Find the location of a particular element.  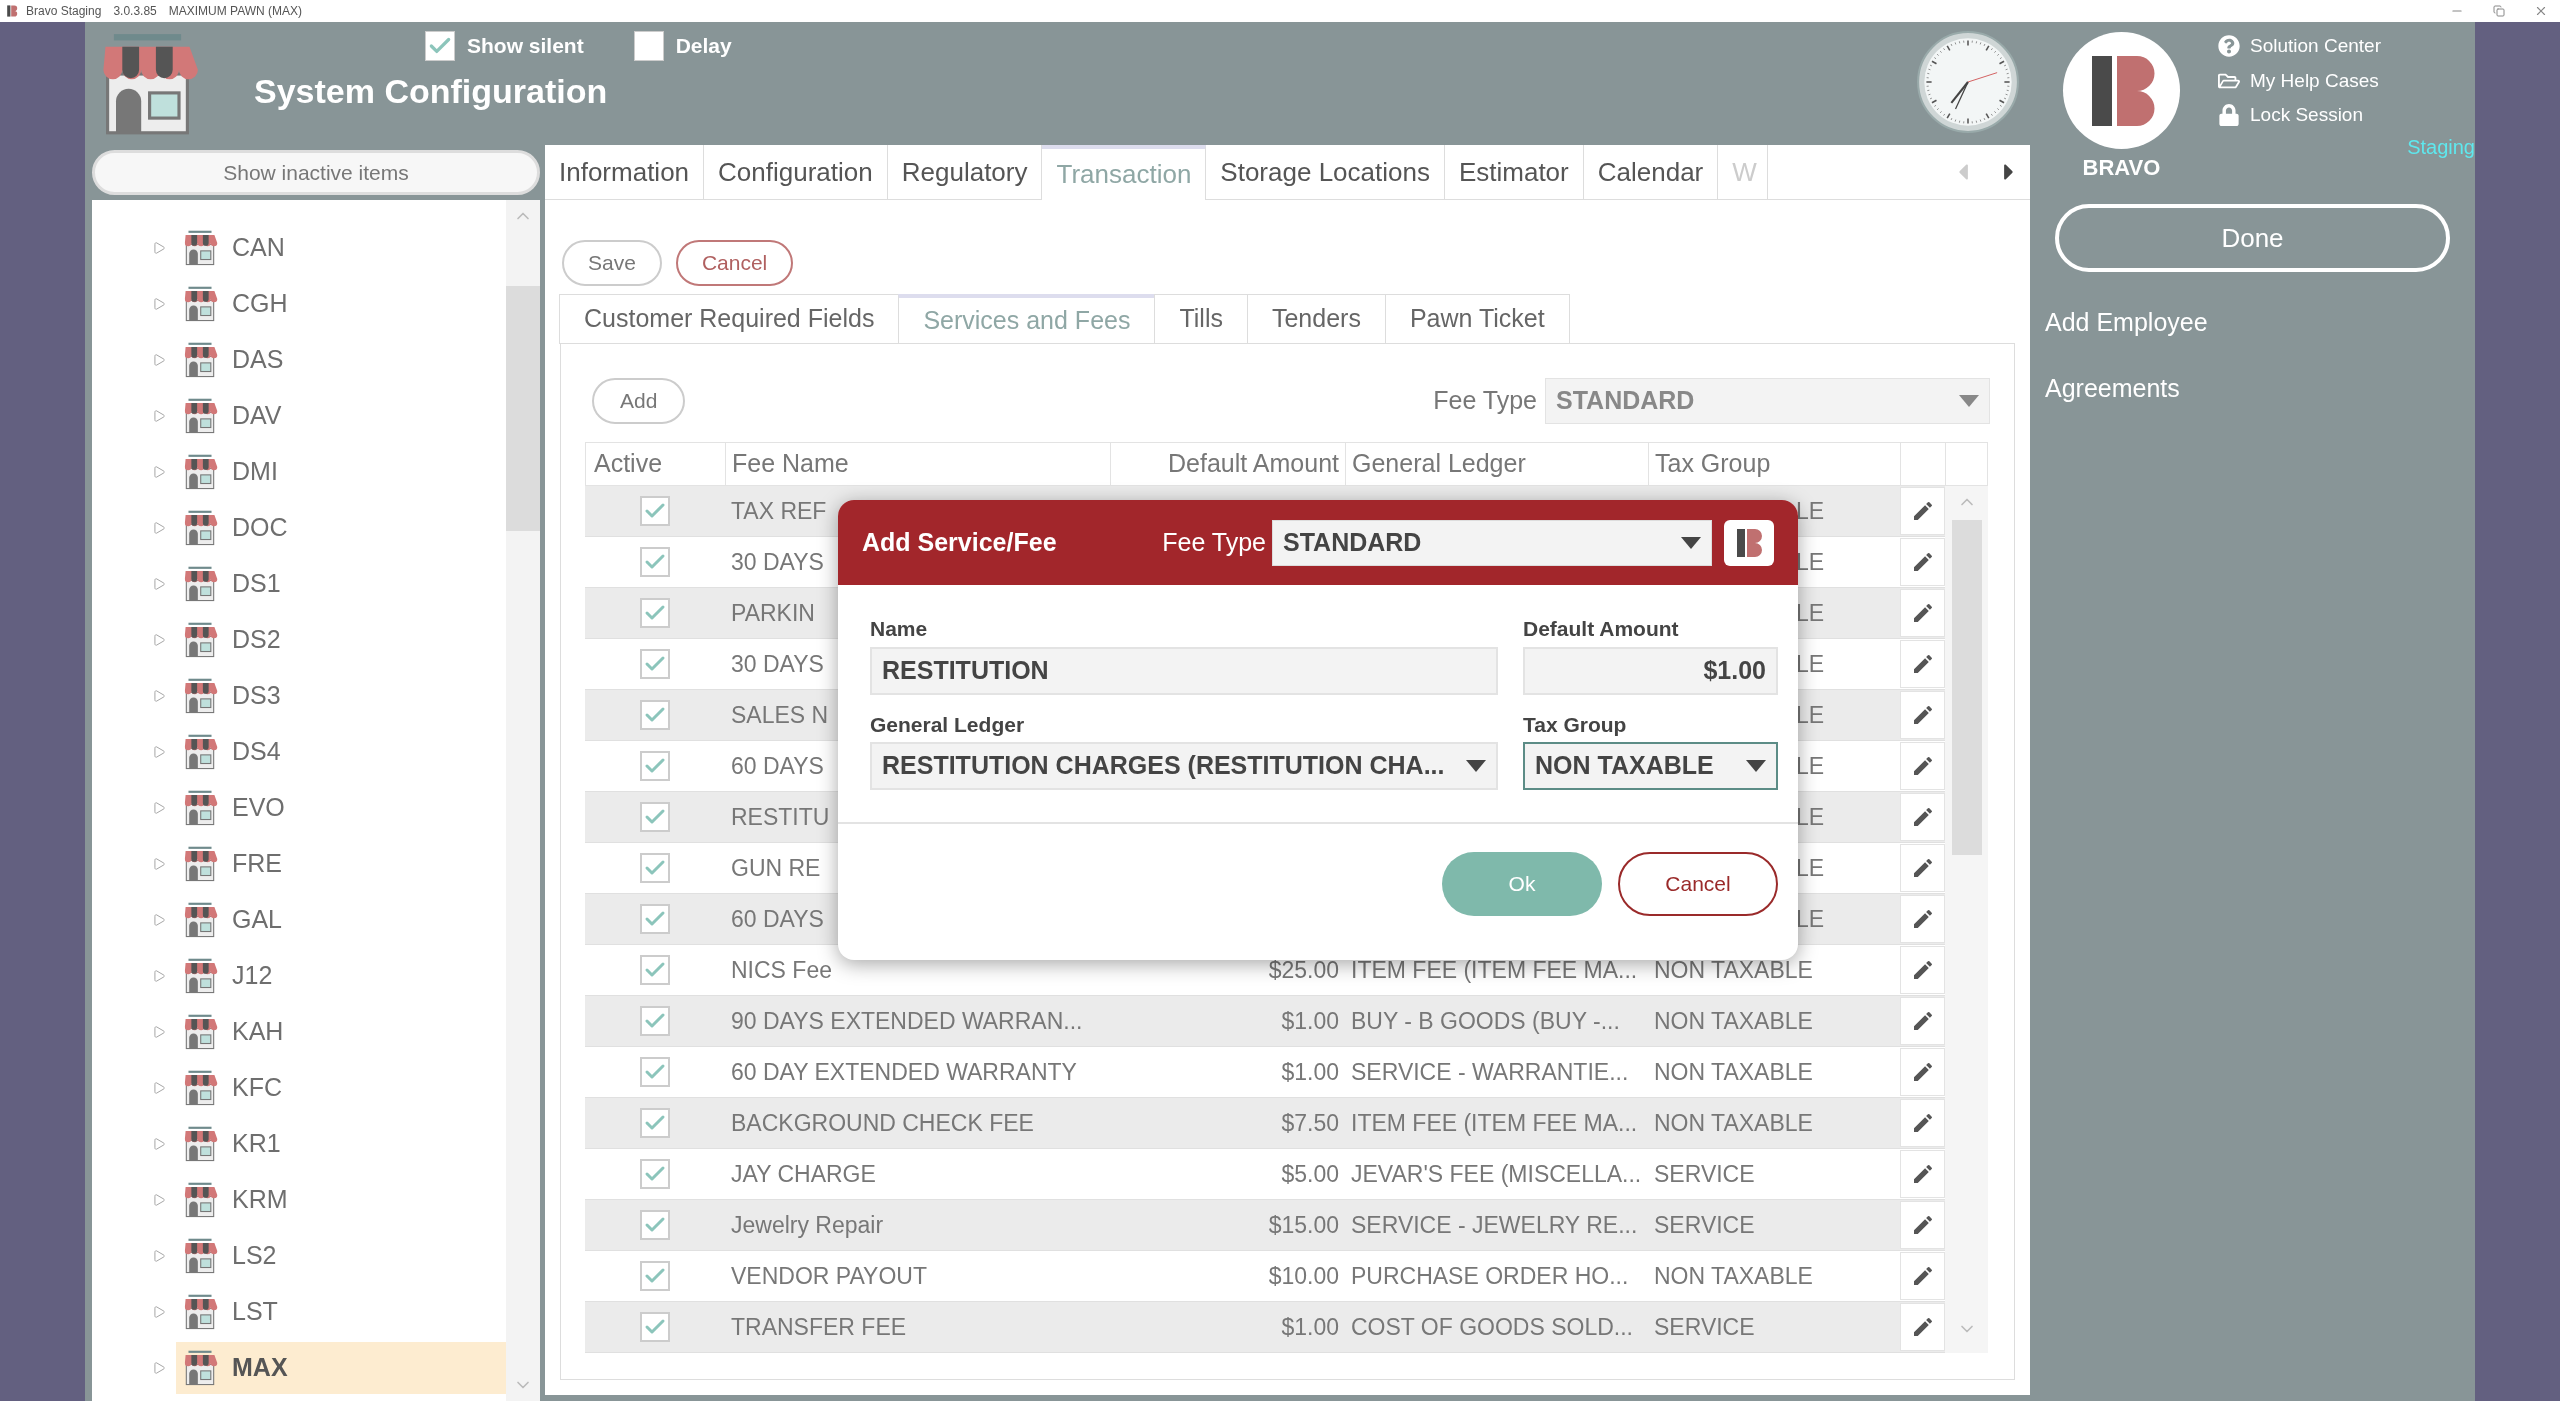

done-button: Done is located at coordinates (2252, 238).